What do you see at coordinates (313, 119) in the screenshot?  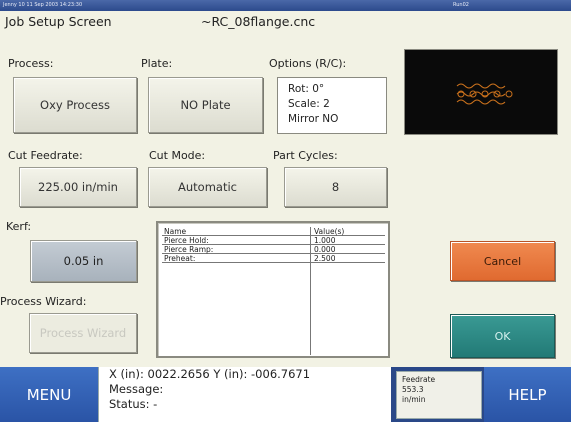 I see `mirror-value: Mirror NO` at bounding box center [313, 119].